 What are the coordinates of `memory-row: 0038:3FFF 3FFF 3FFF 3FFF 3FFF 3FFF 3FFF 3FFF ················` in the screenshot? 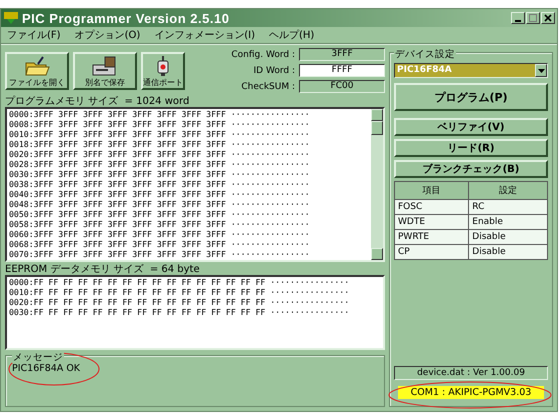 It's located at (159, 184).